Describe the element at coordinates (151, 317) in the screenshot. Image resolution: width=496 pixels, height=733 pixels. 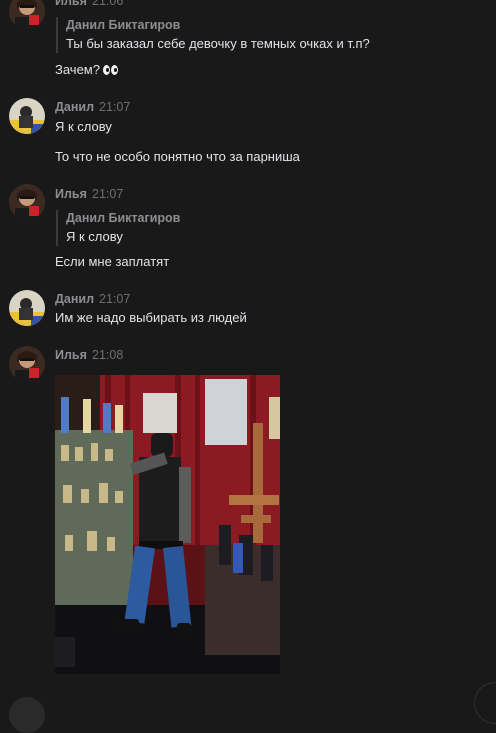
I see `message-text: Им же надо выбирать из людей` at that location.